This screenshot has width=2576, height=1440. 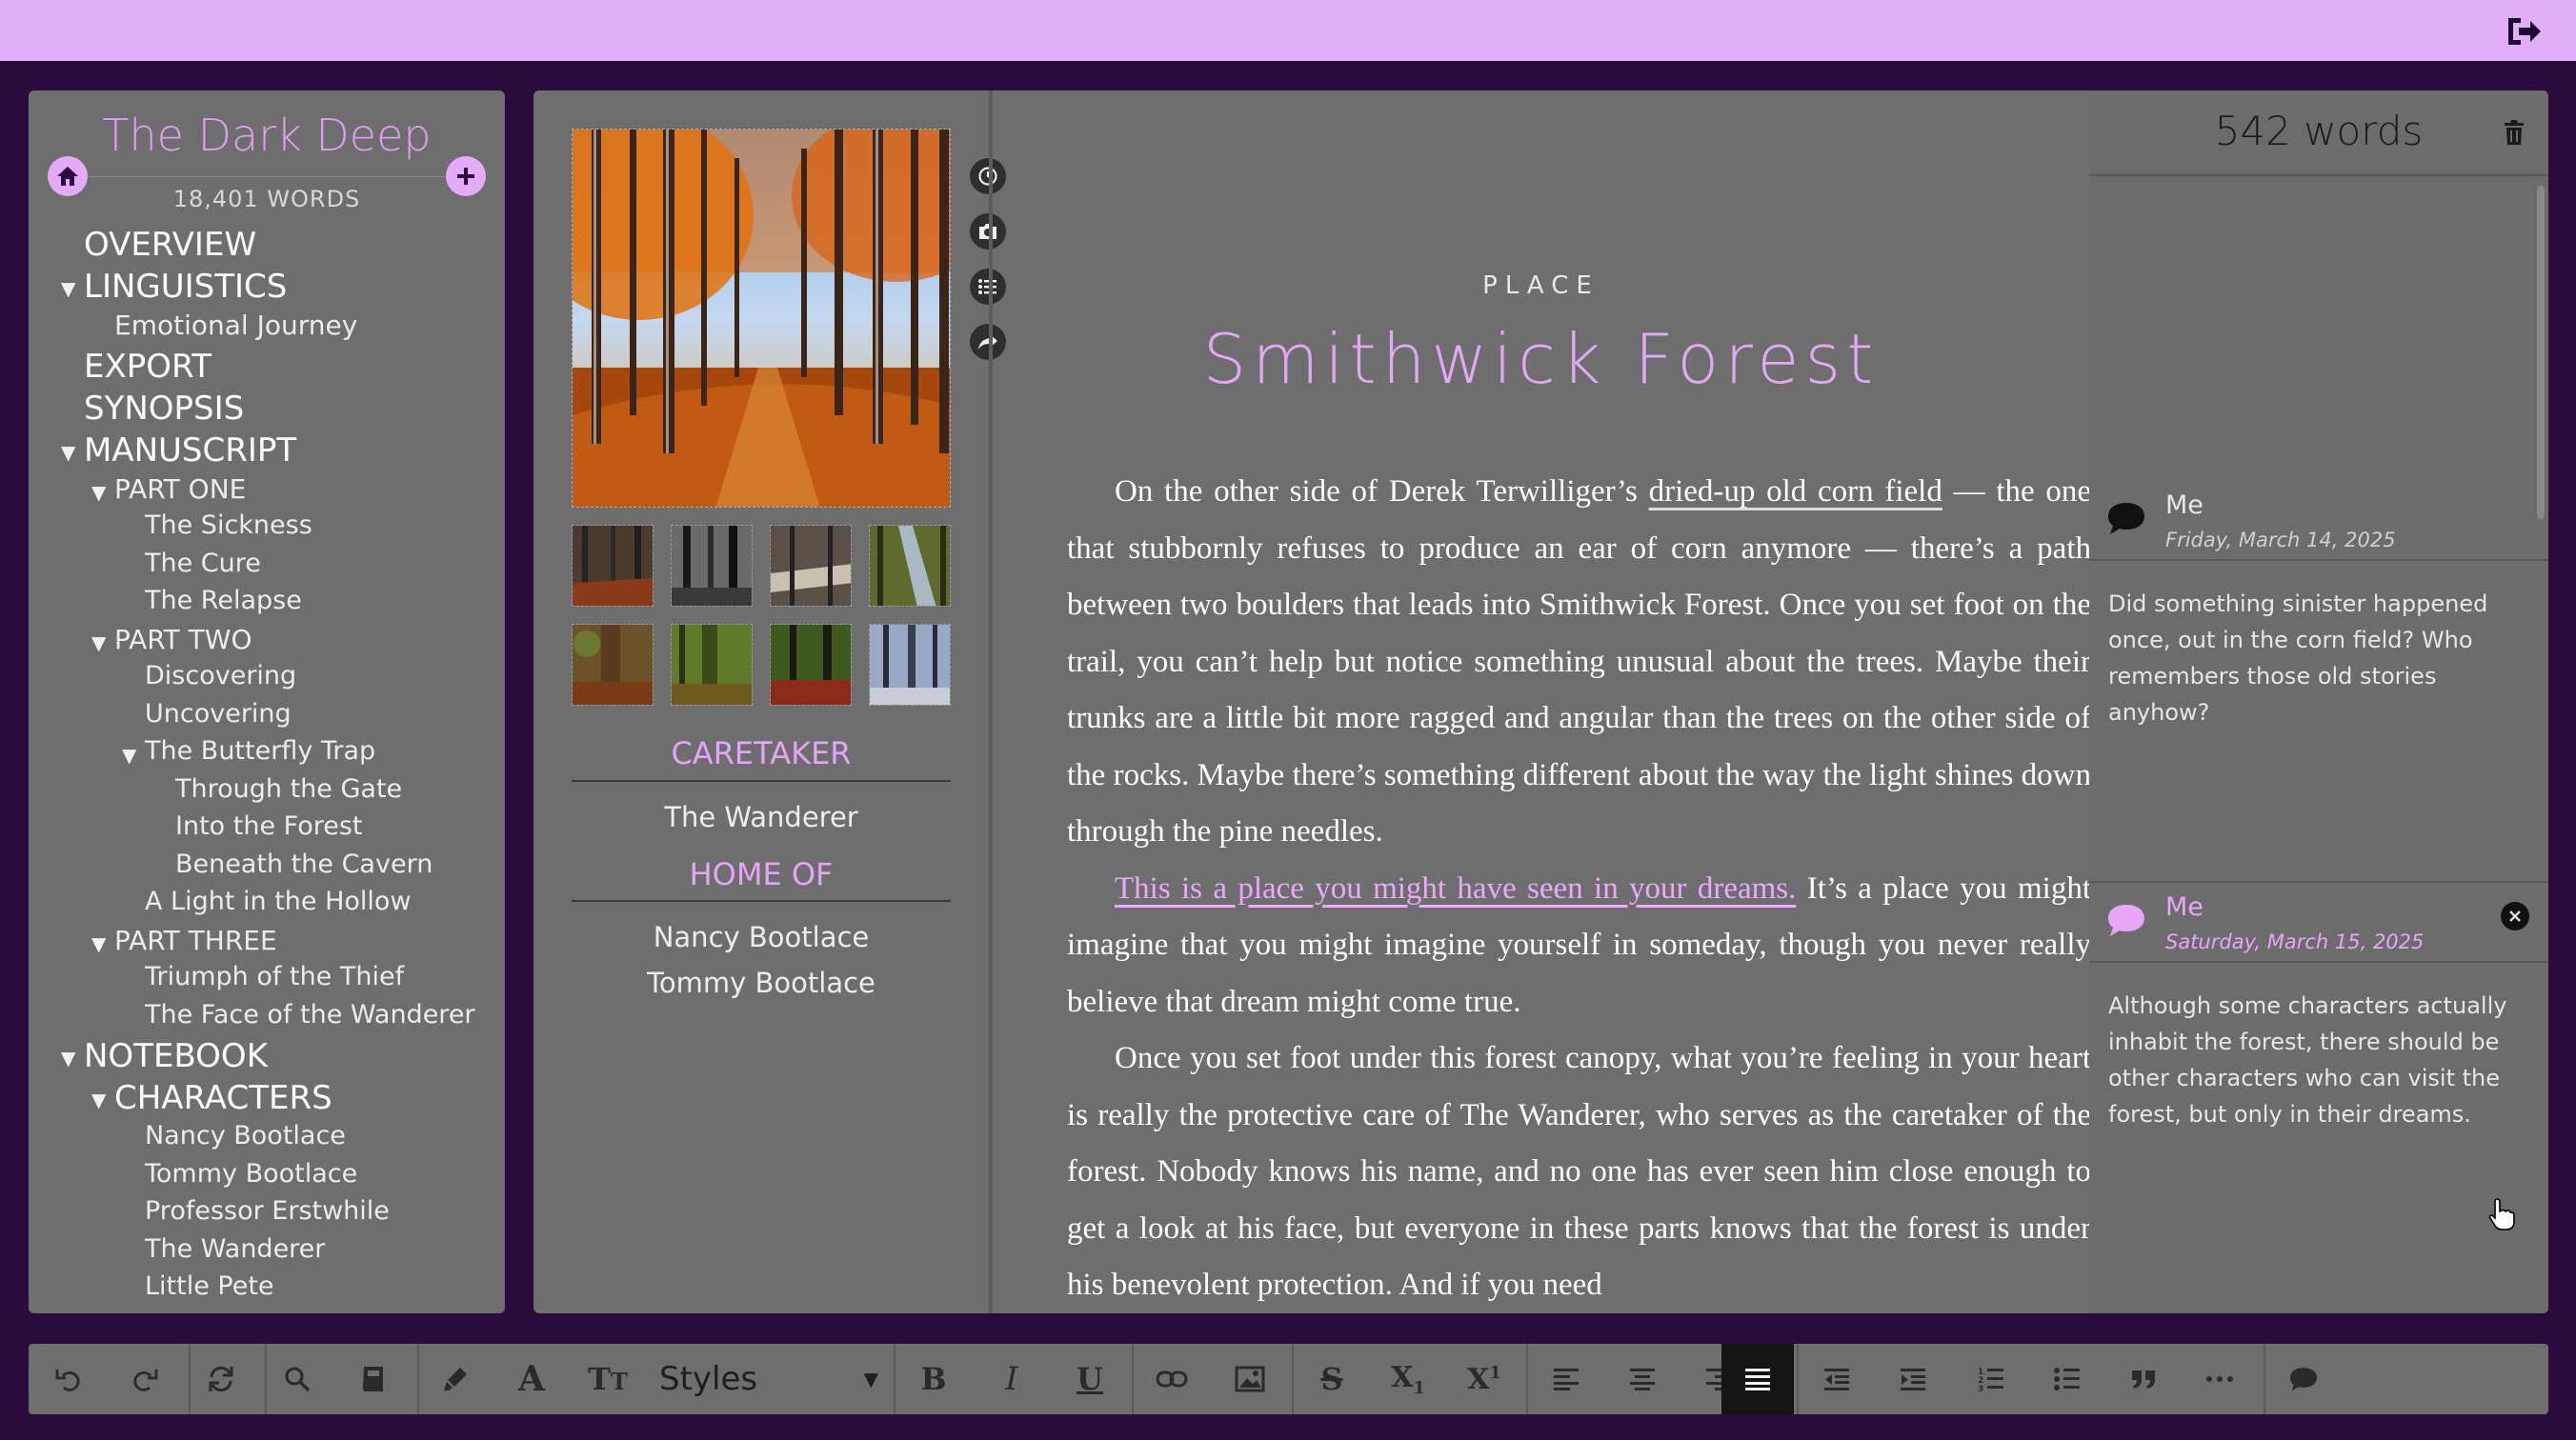 I want to click on bold-button: B, so click(x=933, y=1379).